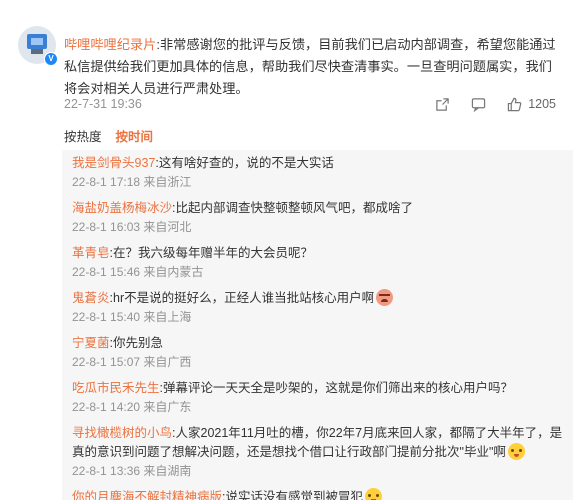  I want to click on reply-text: :在？我六级每年赠半年的大会员呢？, so click(211, 253).